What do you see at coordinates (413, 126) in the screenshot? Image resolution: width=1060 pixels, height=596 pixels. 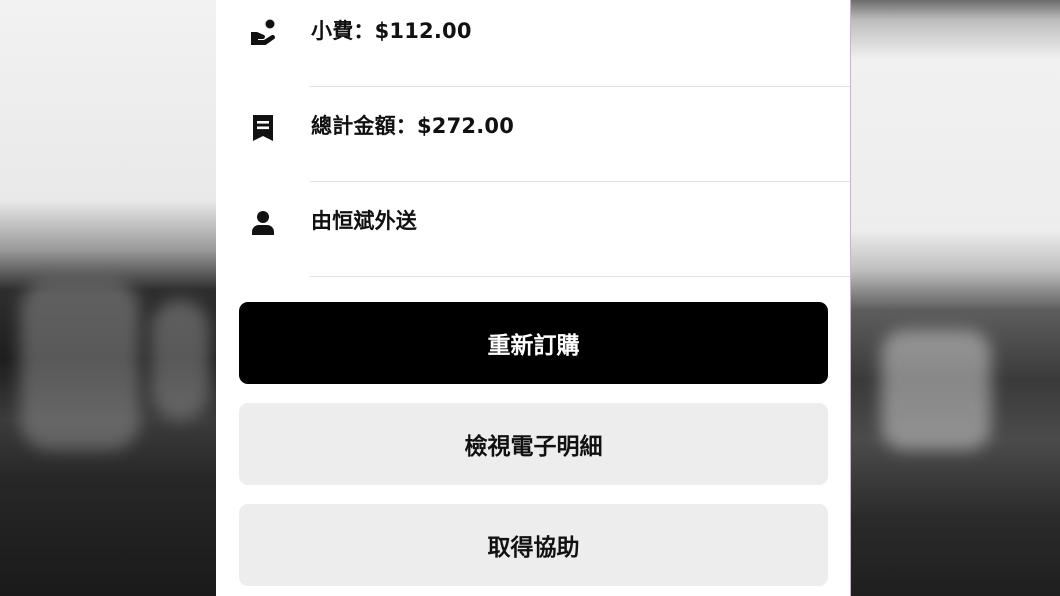 I see `total-amount-text: 總計金額：$272.00` at bounding box center [413, 126].